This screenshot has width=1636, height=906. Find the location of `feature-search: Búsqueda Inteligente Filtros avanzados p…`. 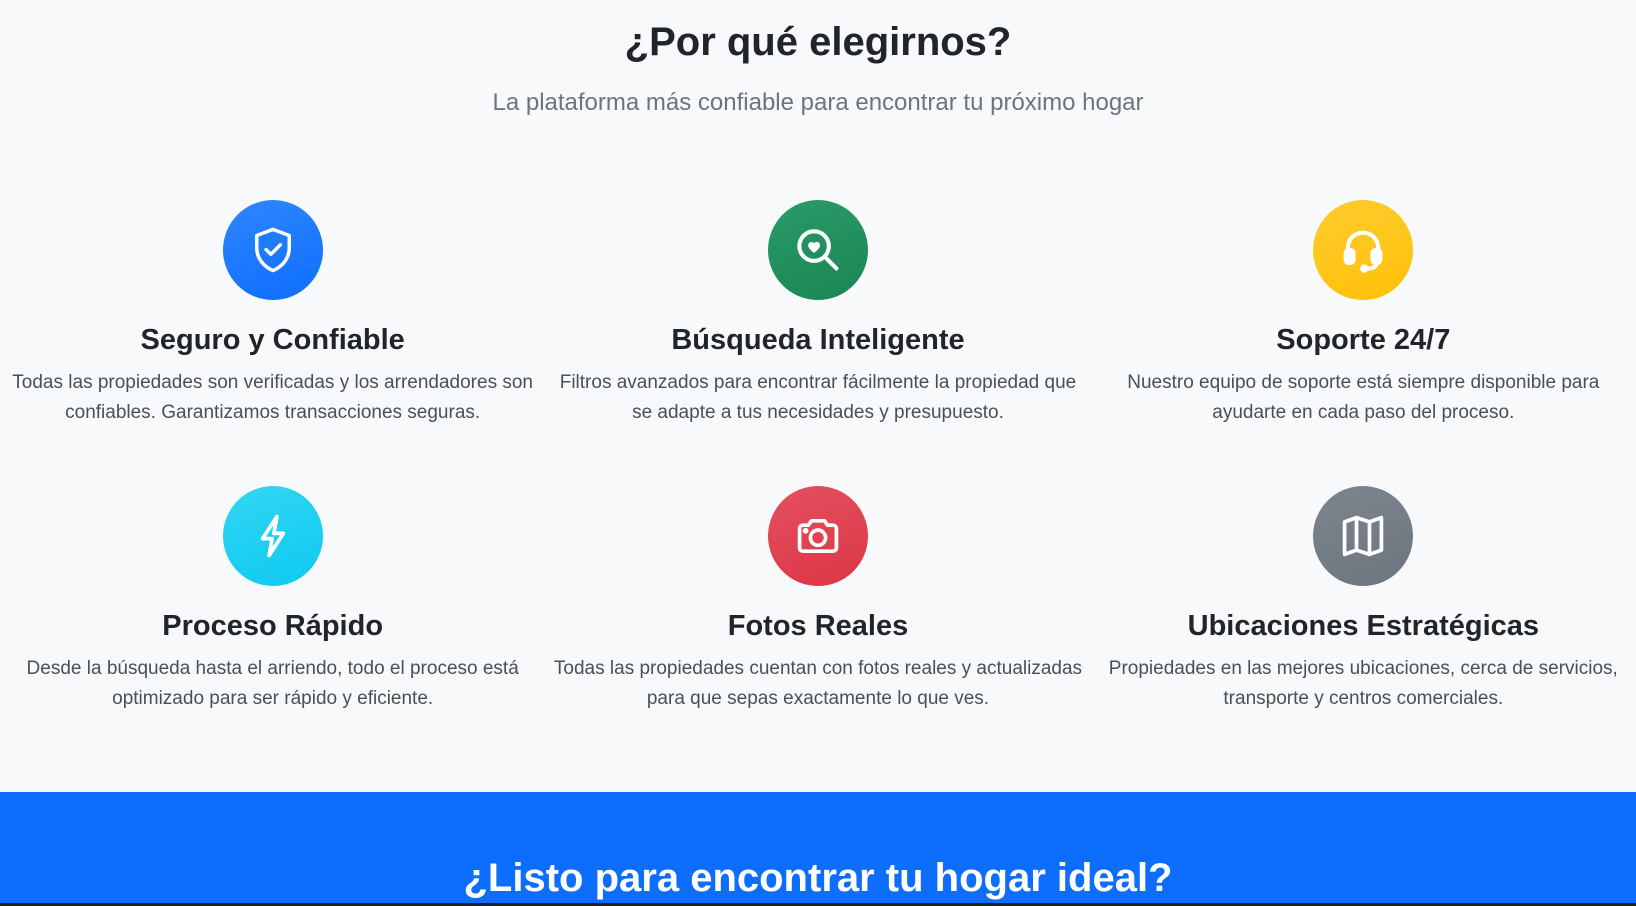

feature-search: Búsqueda Inteligente Filtros avanzados p… is located at coordinates (817, 343).